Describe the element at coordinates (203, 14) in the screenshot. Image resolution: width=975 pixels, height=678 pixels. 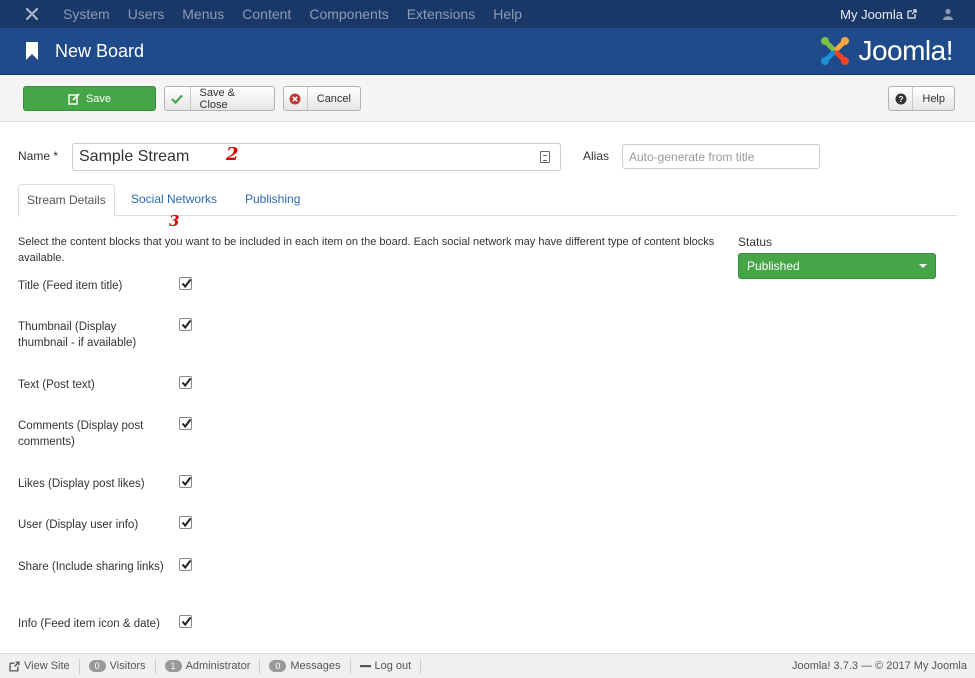
I see `menu-menus: Menus` at that location.